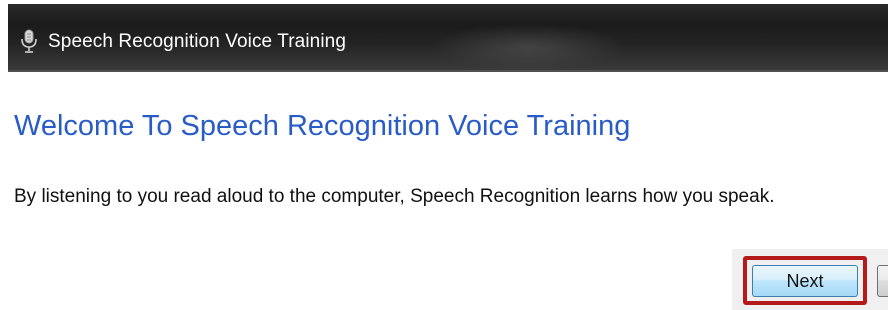 This screenshot has height=310, width=888. Describe the element at coordinates (528, 47) in the screenshot. I see `title-bar-glow` at that location.